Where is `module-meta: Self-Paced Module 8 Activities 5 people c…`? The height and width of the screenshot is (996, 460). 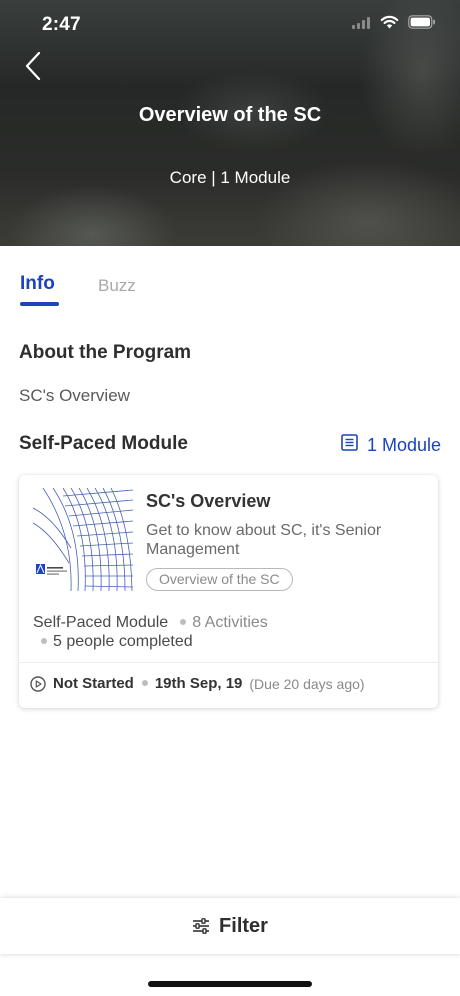
module-meta: Self-Paced Module 8 Activities 5 people c… is located at coordinates (223, 632).